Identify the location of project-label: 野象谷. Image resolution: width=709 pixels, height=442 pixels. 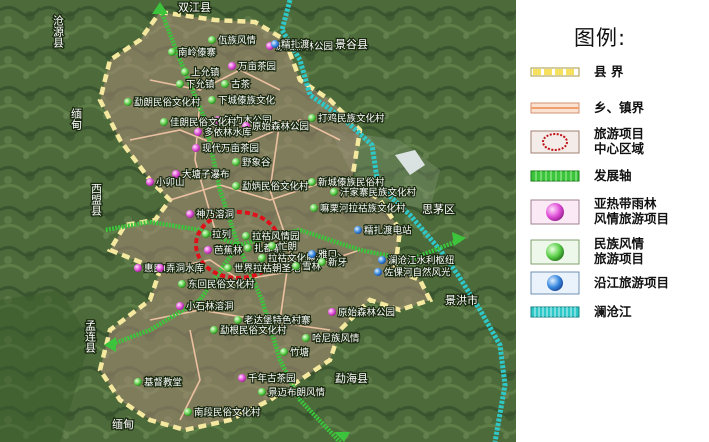
(256, 163).